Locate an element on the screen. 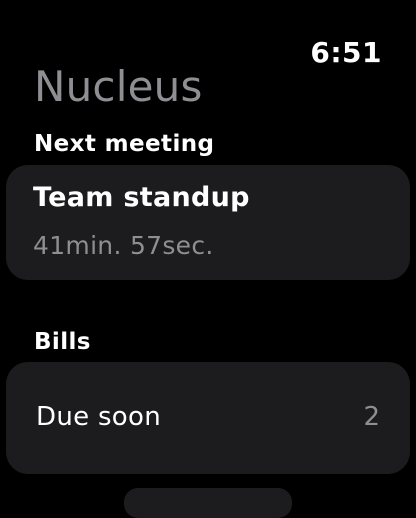 This screenshot has width=416, height=518. meeting-countdown: 41min. 57sec. is located at coordinates (123, 245).